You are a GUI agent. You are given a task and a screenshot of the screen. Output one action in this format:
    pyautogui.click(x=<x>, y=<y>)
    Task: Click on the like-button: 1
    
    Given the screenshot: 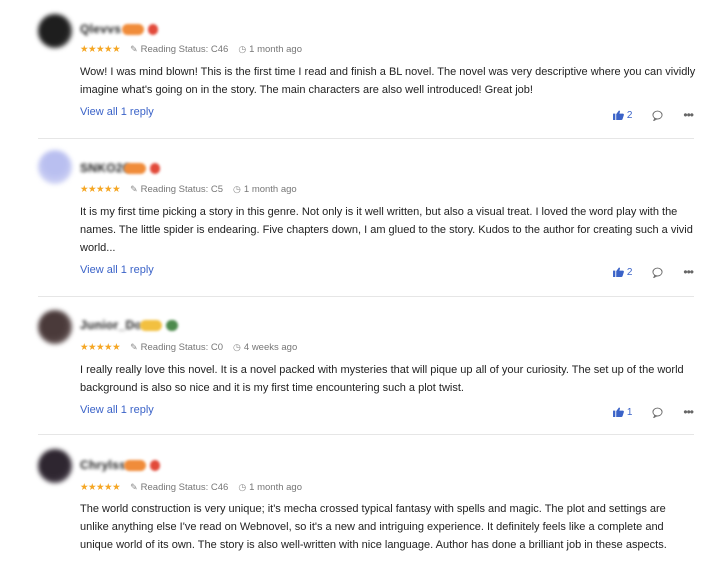 What is the action you would take?
    pyautogui.click(x=622, y=412)
    